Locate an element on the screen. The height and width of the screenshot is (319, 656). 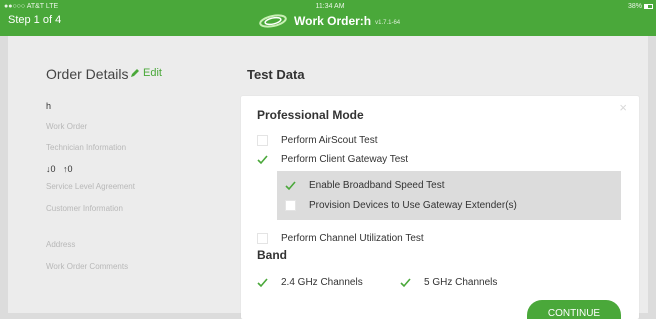
edit-button: Edit is located at coordinates (146, 73).